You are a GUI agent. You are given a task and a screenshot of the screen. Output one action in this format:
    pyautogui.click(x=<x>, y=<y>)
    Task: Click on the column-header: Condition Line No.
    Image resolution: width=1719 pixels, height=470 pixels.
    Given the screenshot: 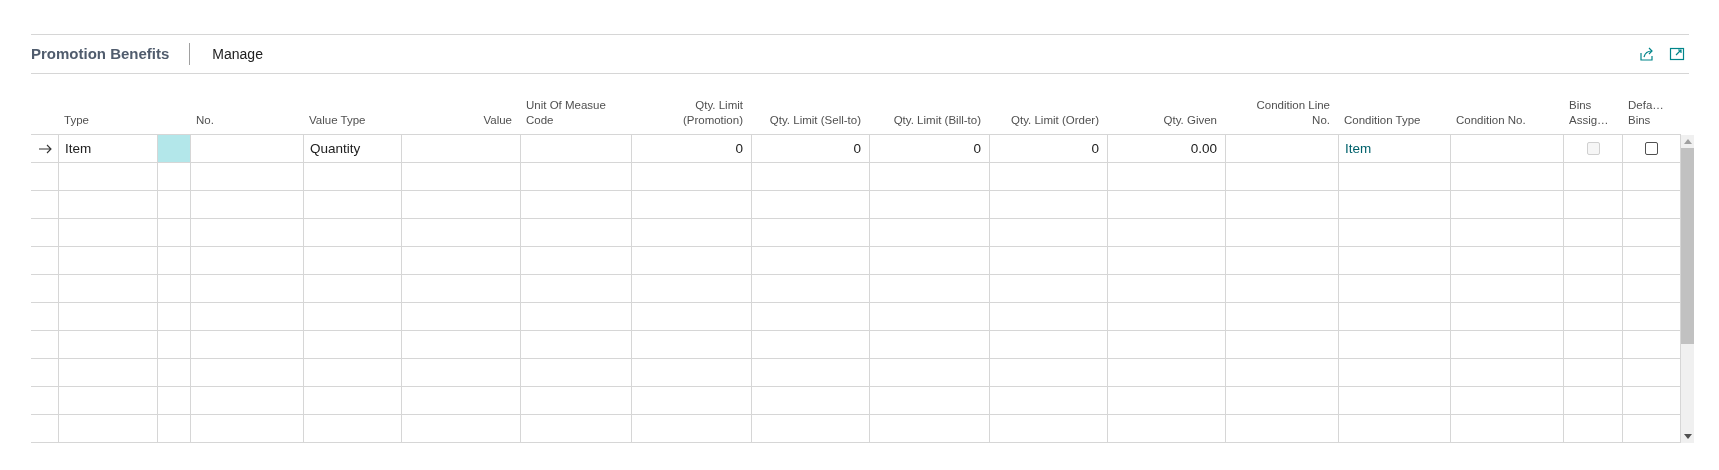 What is the action you would take?
    pyautogui.click(x=1293, y=113)
    